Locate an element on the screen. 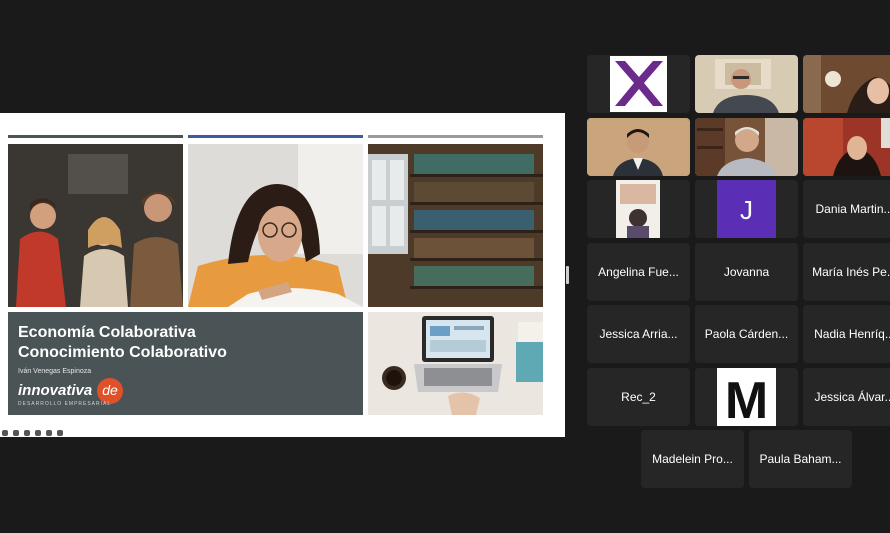 The image size is (890, 533). letter-m-logo-avatar-icon: M is located at coordinates (746, 397).